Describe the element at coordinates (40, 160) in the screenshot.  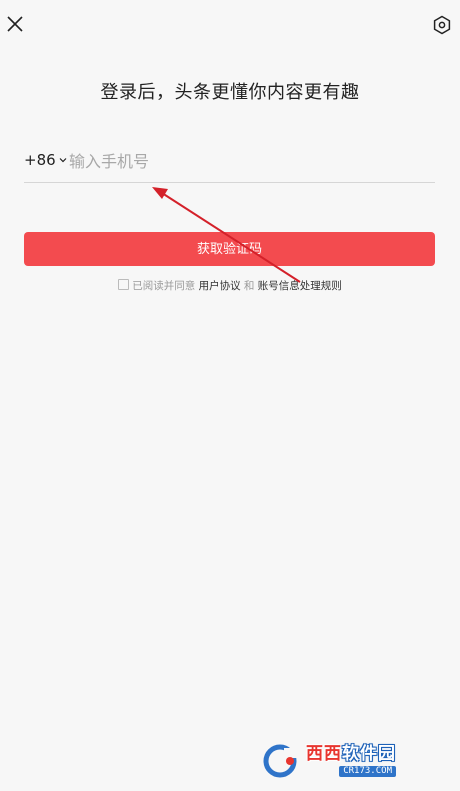
I see `country-code-label: +86` at that location.